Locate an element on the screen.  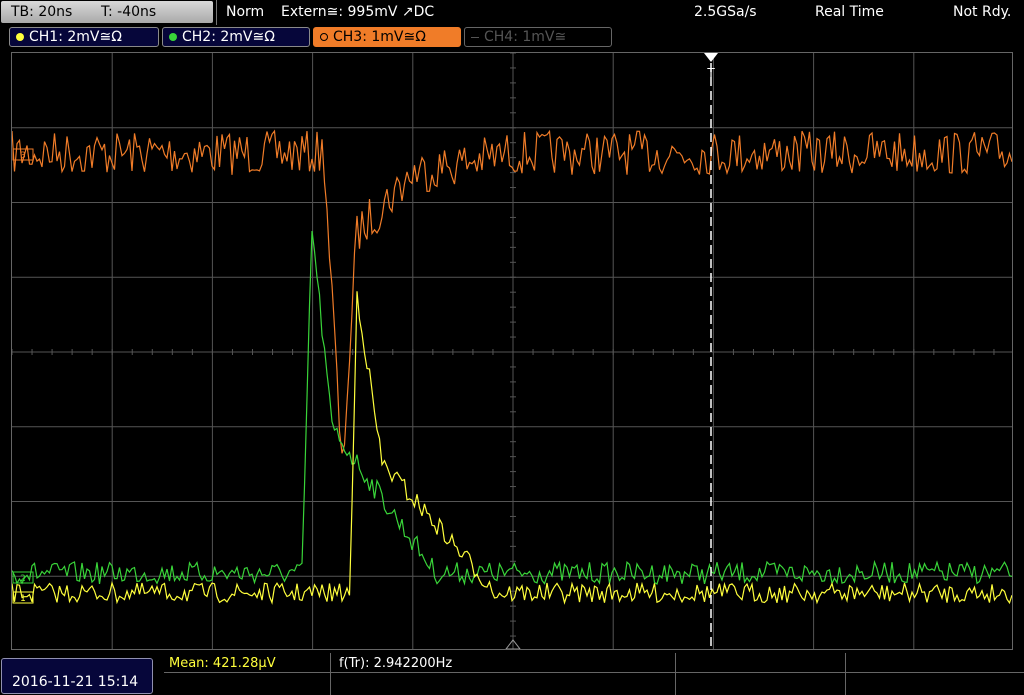
acquisition-state: Not Rdy. is located at coordinates (982, 12).